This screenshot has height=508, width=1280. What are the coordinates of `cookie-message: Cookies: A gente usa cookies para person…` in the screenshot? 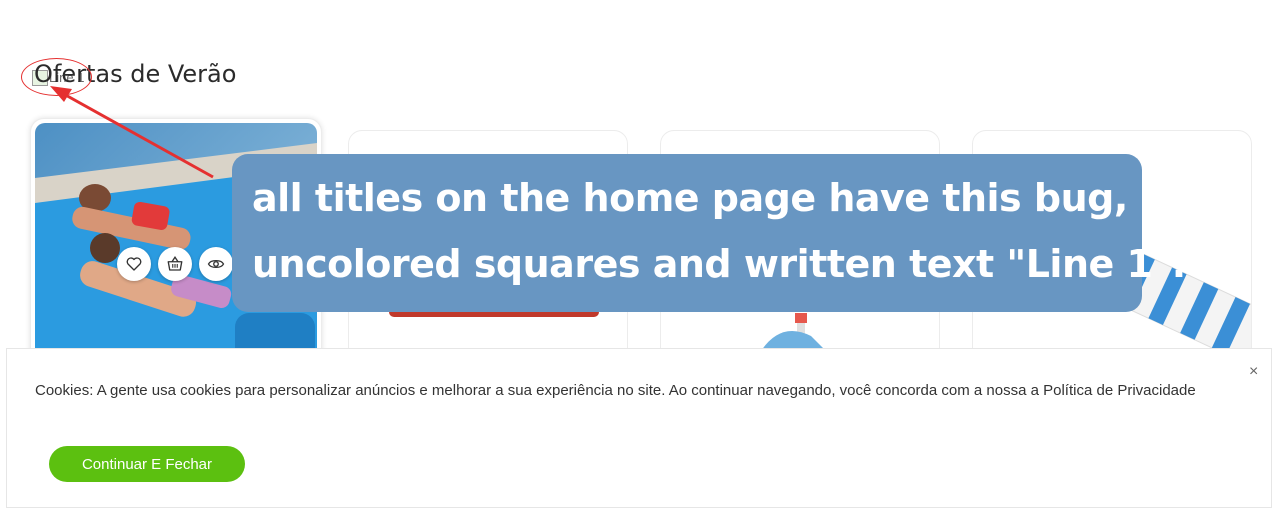 It's located at (615, 390).